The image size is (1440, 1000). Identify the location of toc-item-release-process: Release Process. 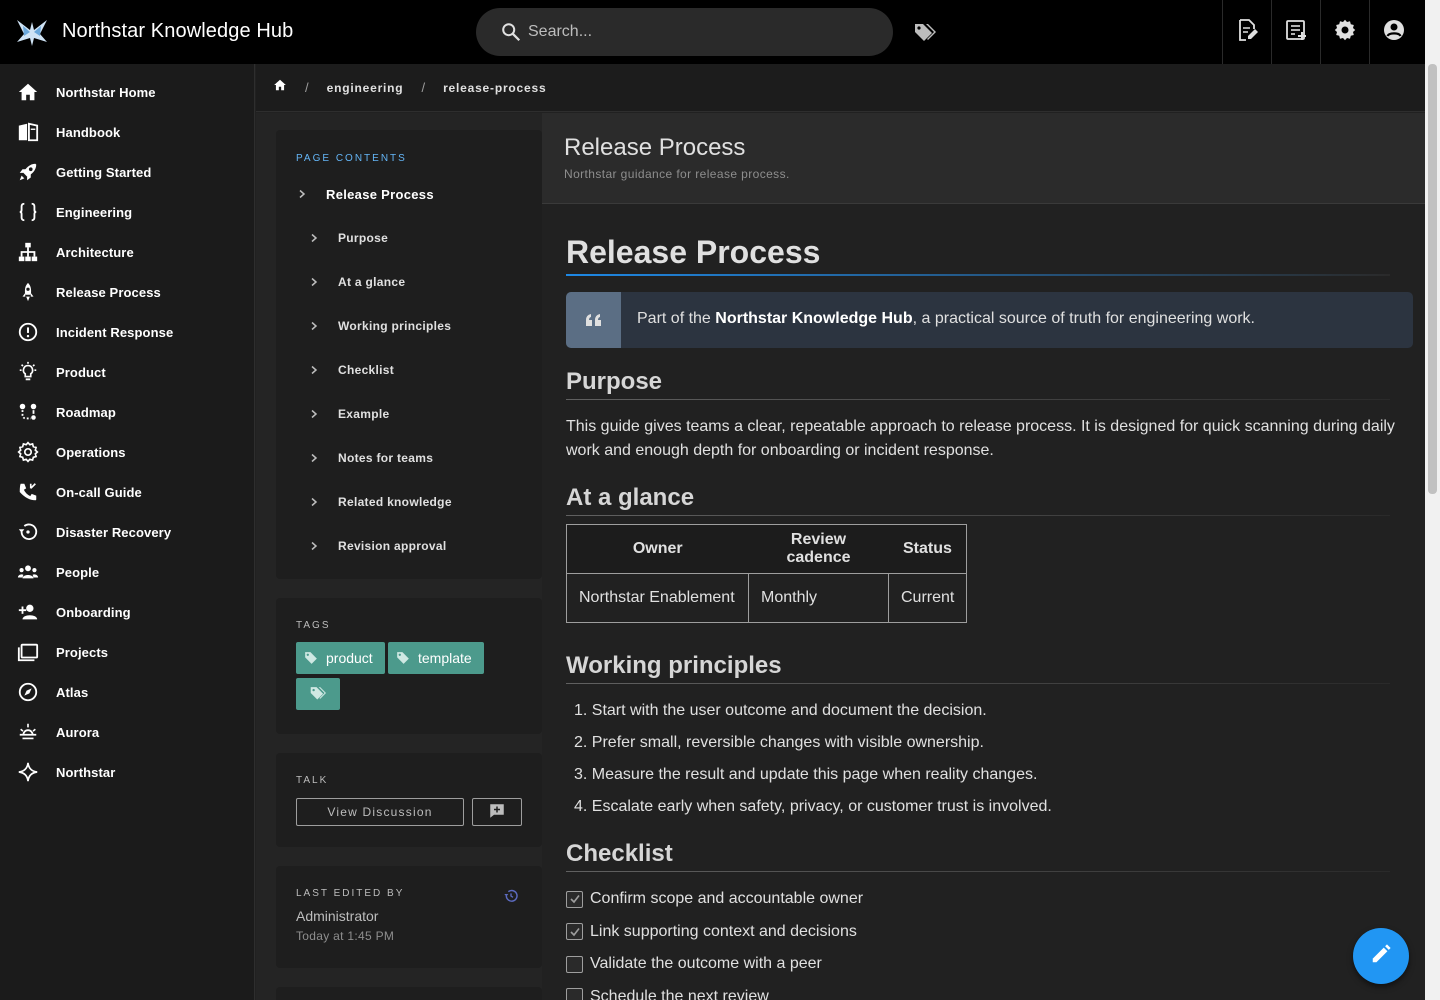
(364, 194).